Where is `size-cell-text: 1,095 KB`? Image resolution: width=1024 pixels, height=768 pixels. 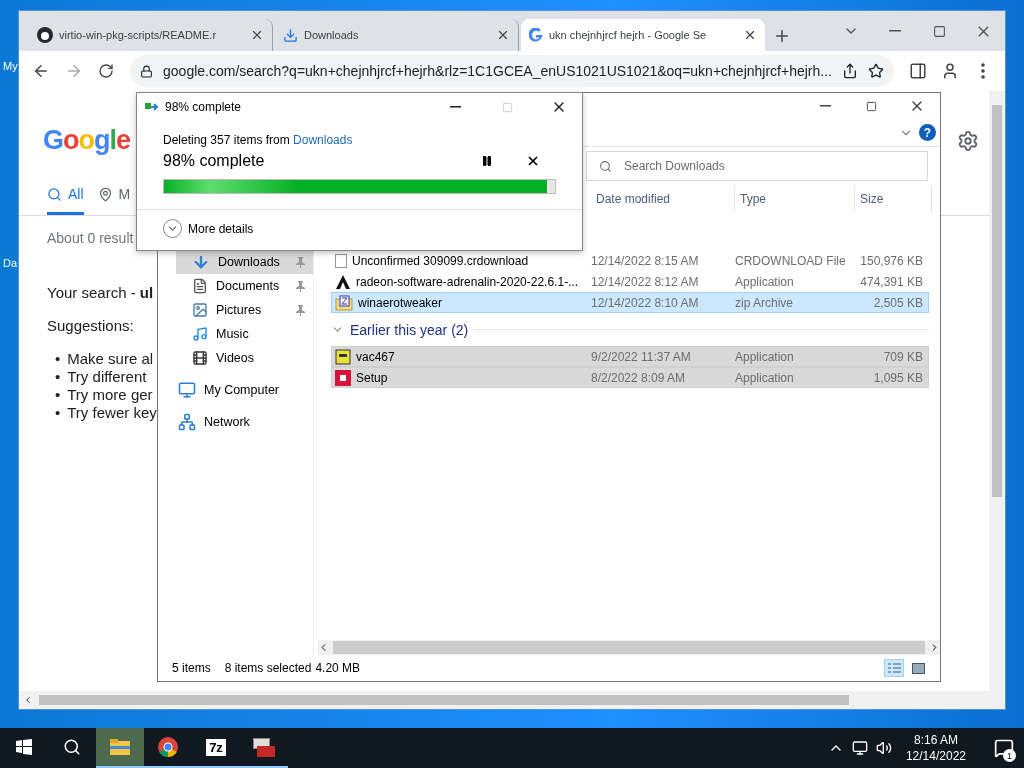 size-cell-text: 1,095 KB is located at coordinates (897, 377).